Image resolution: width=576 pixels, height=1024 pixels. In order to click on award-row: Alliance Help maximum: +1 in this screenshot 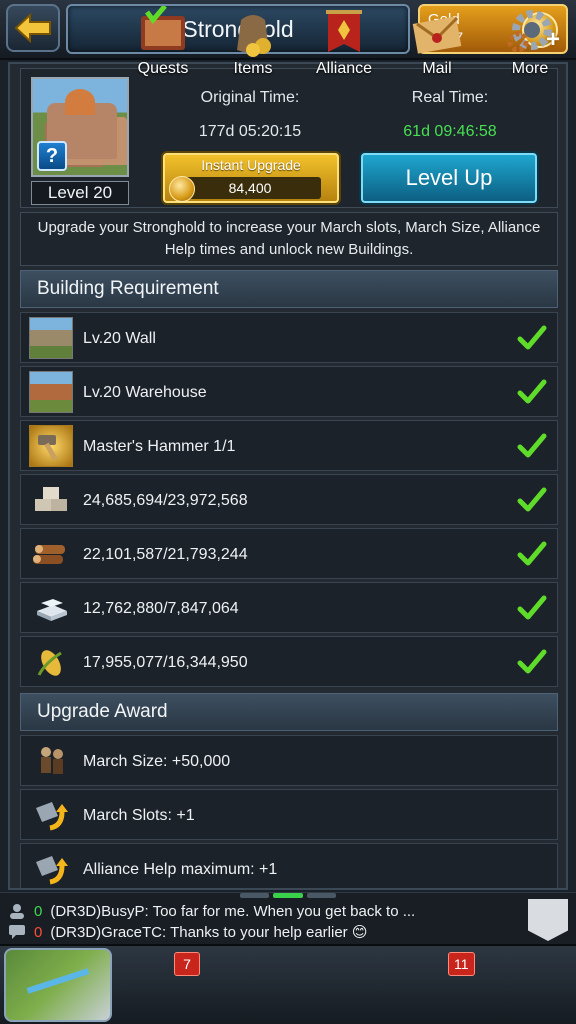, I will do `click(289, 865)`.